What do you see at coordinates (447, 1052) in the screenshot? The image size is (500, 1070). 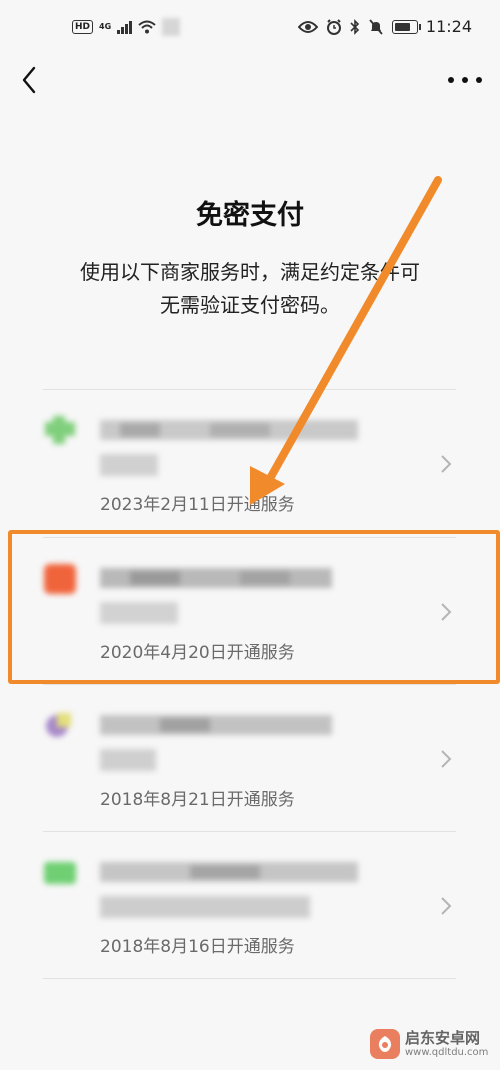 I see `watermark-url: www.qdltdu.com` at bounding box center [447, 1052].